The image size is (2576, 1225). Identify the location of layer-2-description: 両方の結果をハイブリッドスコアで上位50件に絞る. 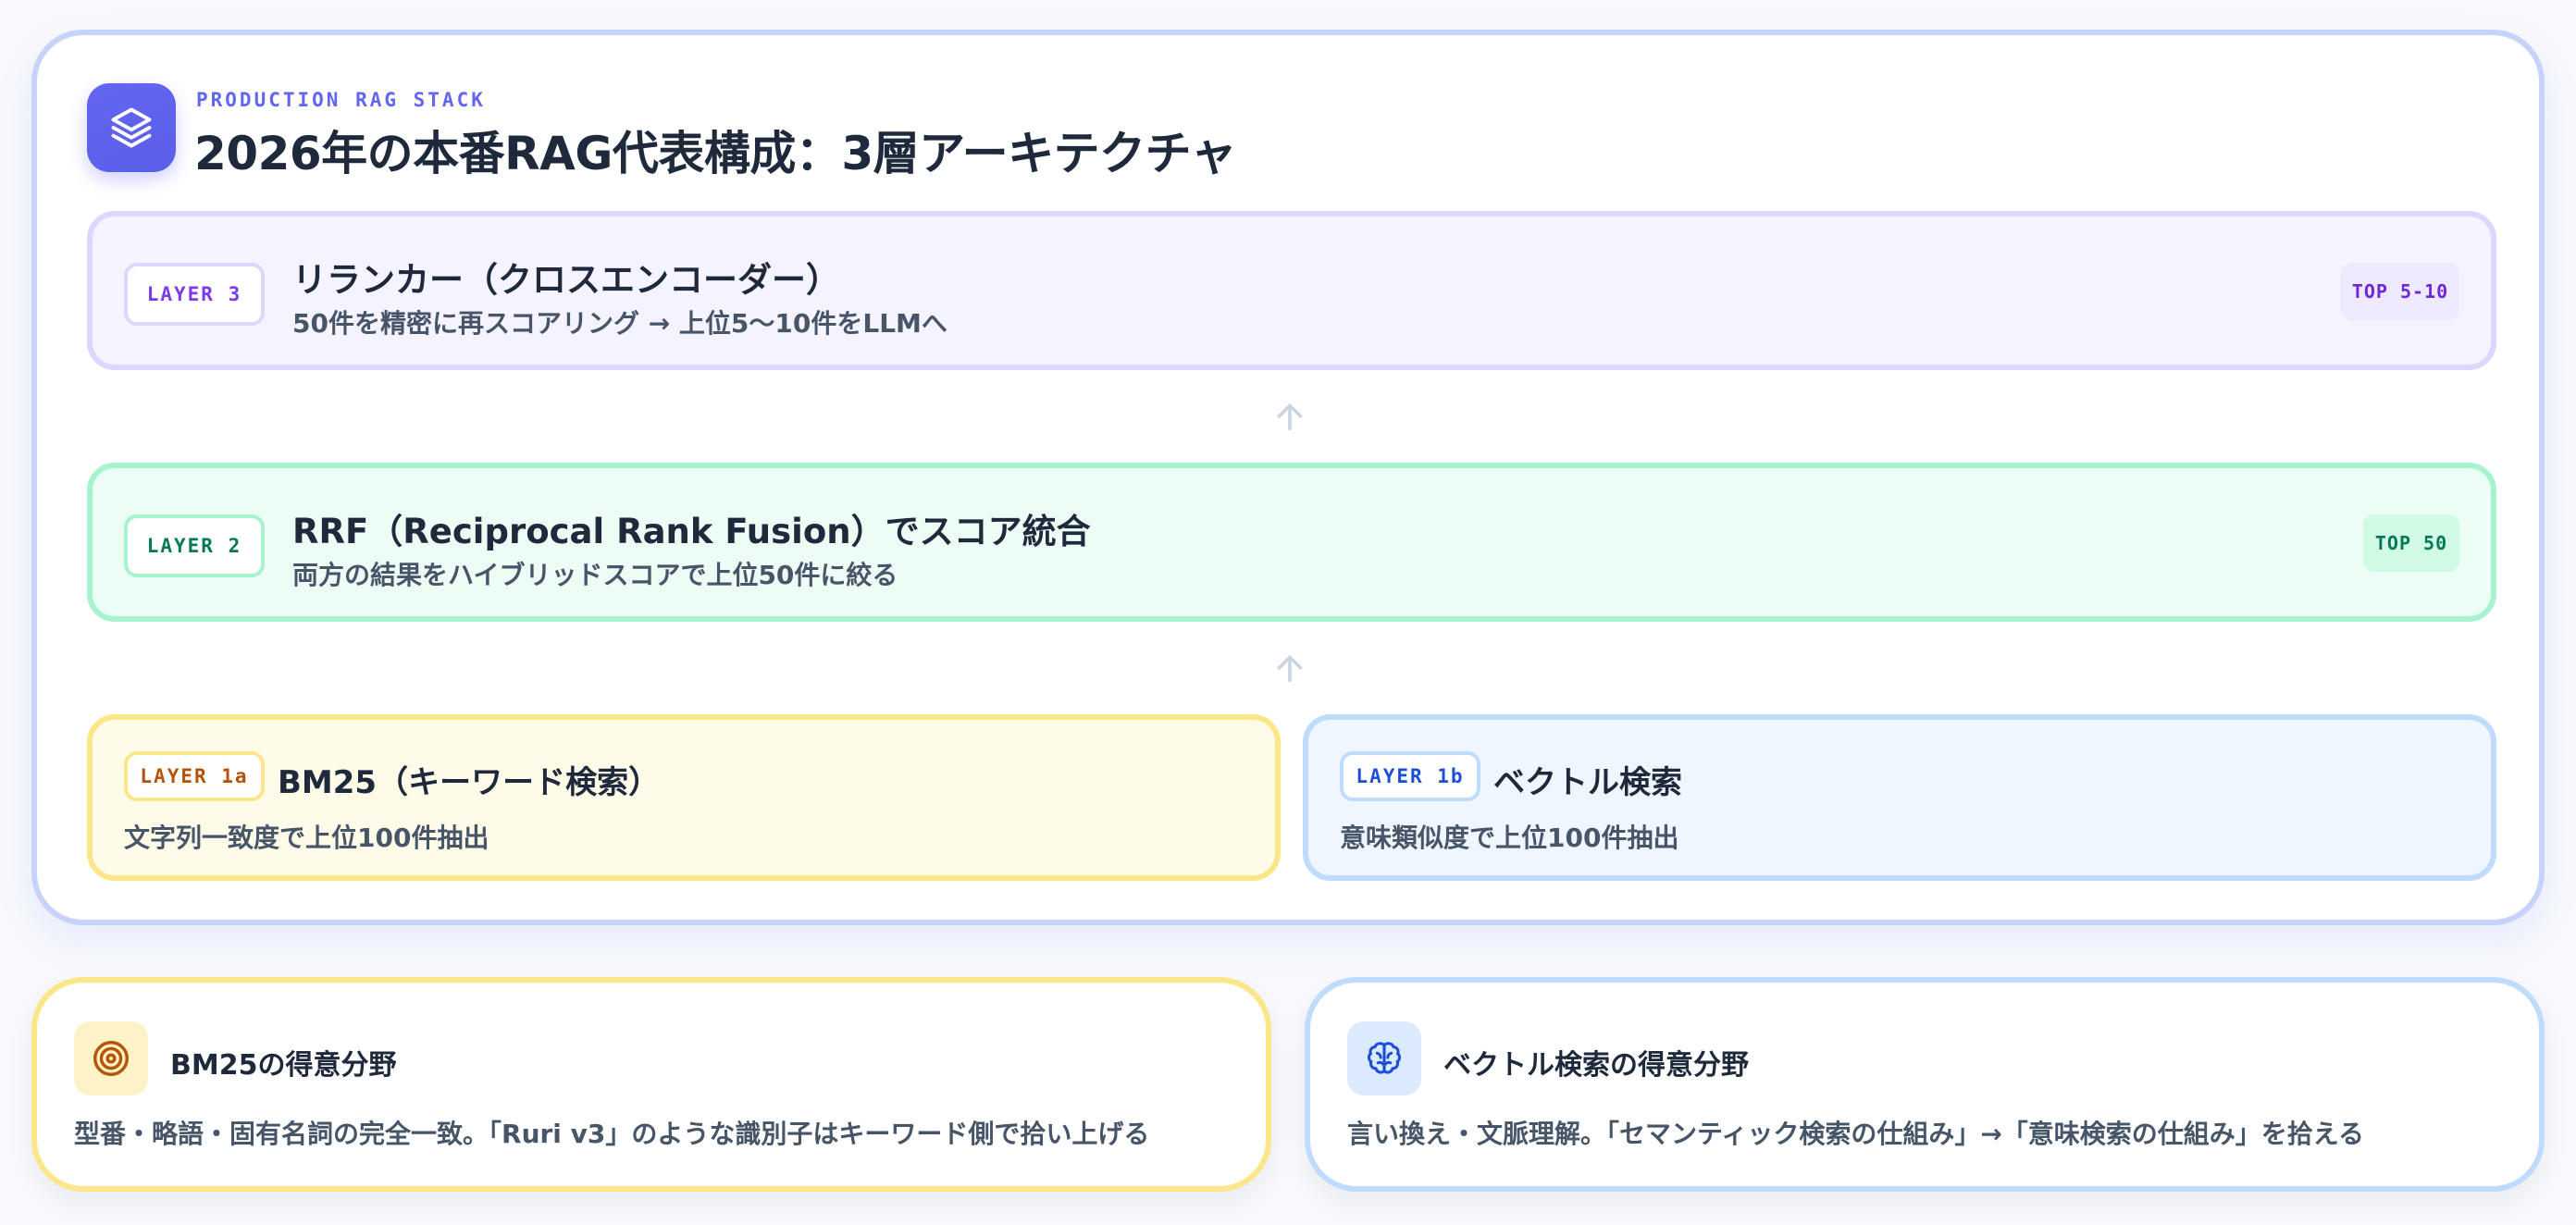
(595, 575).